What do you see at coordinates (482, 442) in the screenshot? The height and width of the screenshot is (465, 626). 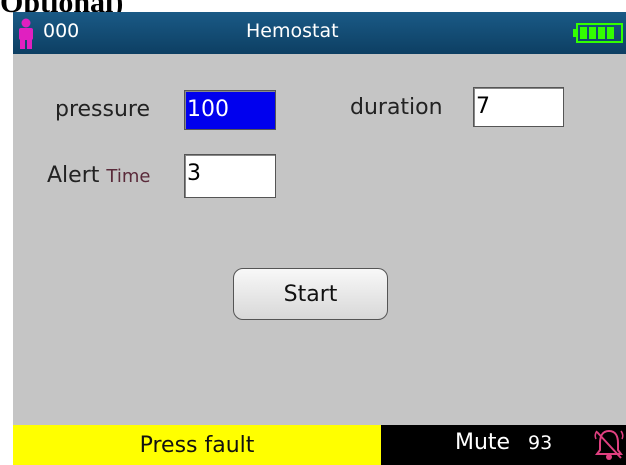 I see `mute-label: Mute` at bounding box center [482, 442].